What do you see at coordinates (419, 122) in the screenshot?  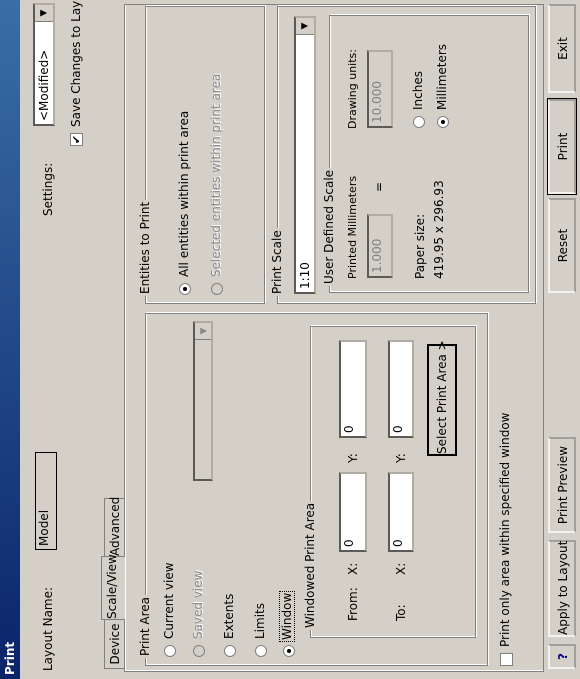 I see `radio-inches` at bounding box center [419, 122].